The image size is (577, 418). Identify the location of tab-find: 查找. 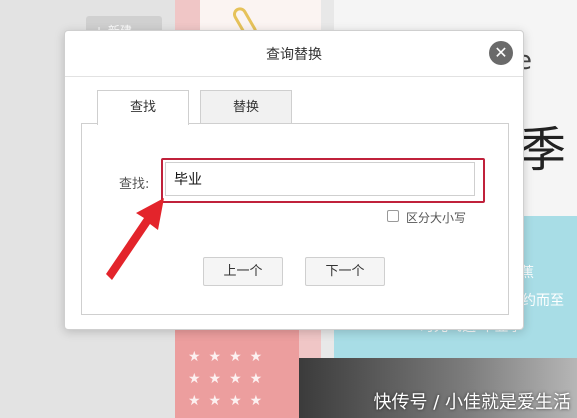
(143, 107).